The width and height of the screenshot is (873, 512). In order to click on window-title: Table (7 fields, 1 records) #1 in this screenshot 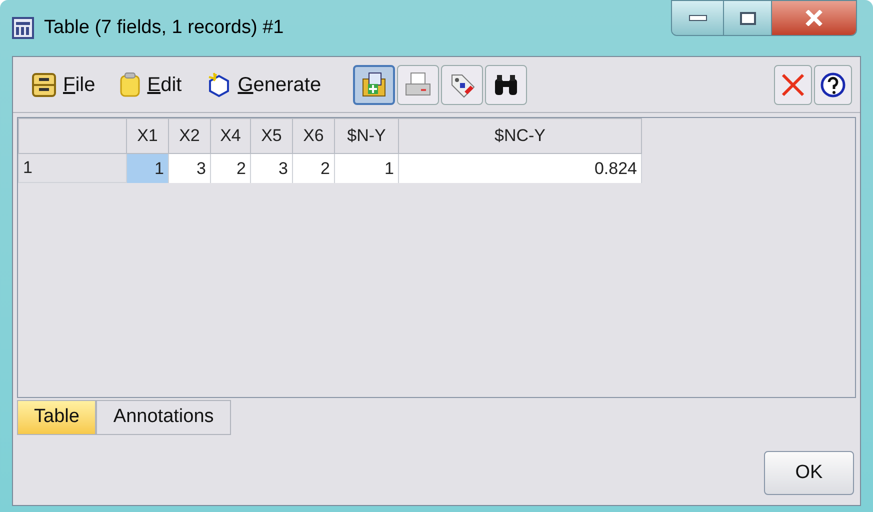, I will do `click(164, 28)`.